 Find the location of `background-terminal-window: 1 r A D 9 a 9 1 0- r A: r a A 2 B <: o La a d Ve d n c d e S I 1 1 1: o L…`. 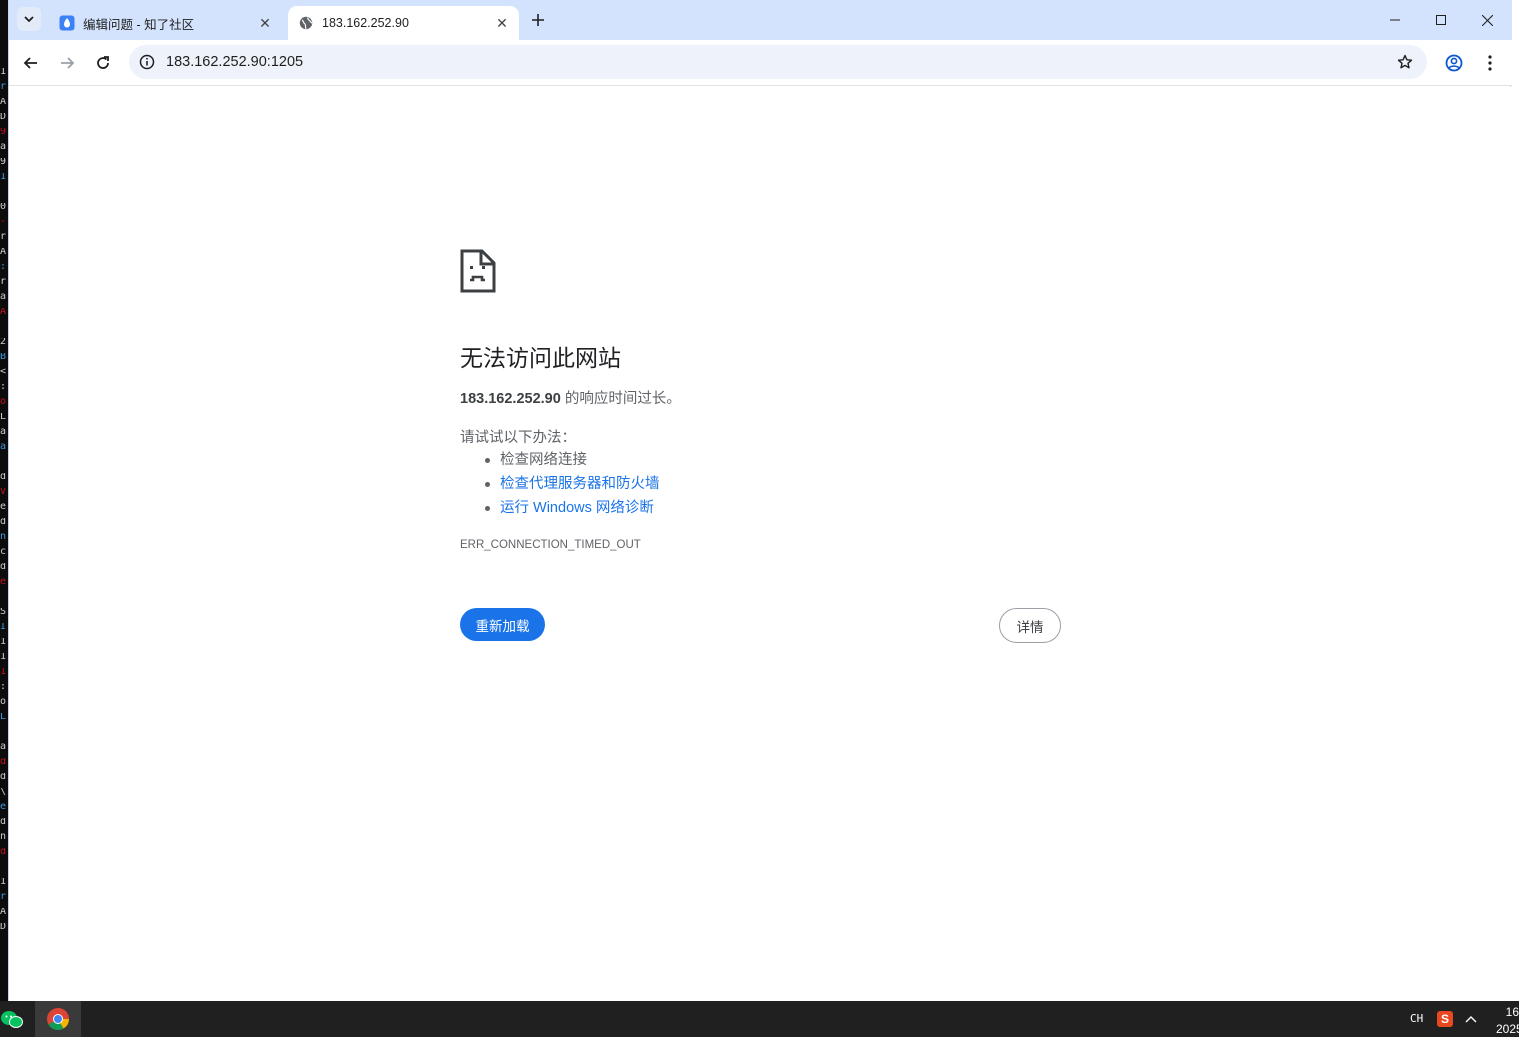

background-terminal-window: 1 r A D 9 a 9 1 0- r A: r a A 2 B <: o La a d Ve d n c d e S I 1 1 1: o L… is located at coordinates (4, 500).